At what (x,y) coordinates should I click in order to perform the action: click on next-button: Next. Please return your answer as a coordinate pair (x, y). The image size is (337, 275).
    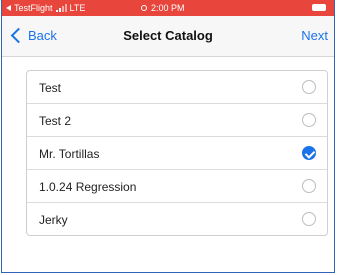
    Looking at the image, I should click on (314, 35).